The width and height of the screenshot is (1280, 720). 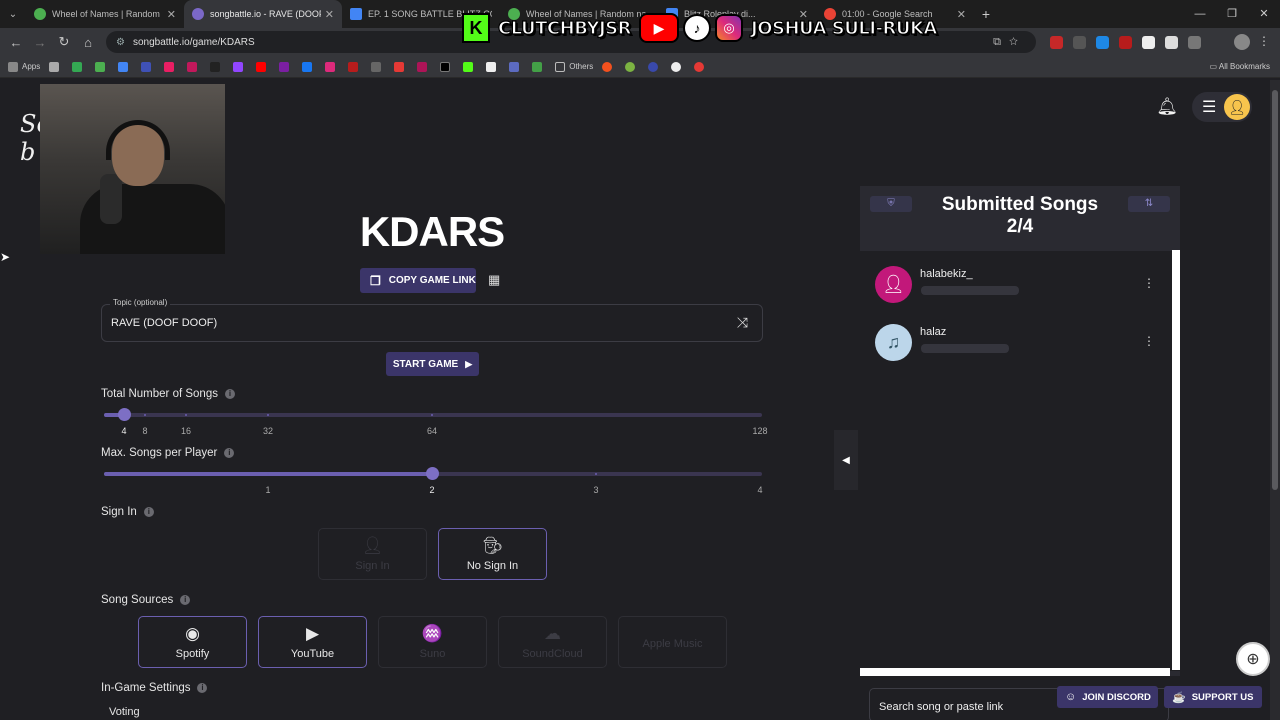 I want to click on topic-value: RAVE (DOOF DOOF), so click(x=164, y=323).